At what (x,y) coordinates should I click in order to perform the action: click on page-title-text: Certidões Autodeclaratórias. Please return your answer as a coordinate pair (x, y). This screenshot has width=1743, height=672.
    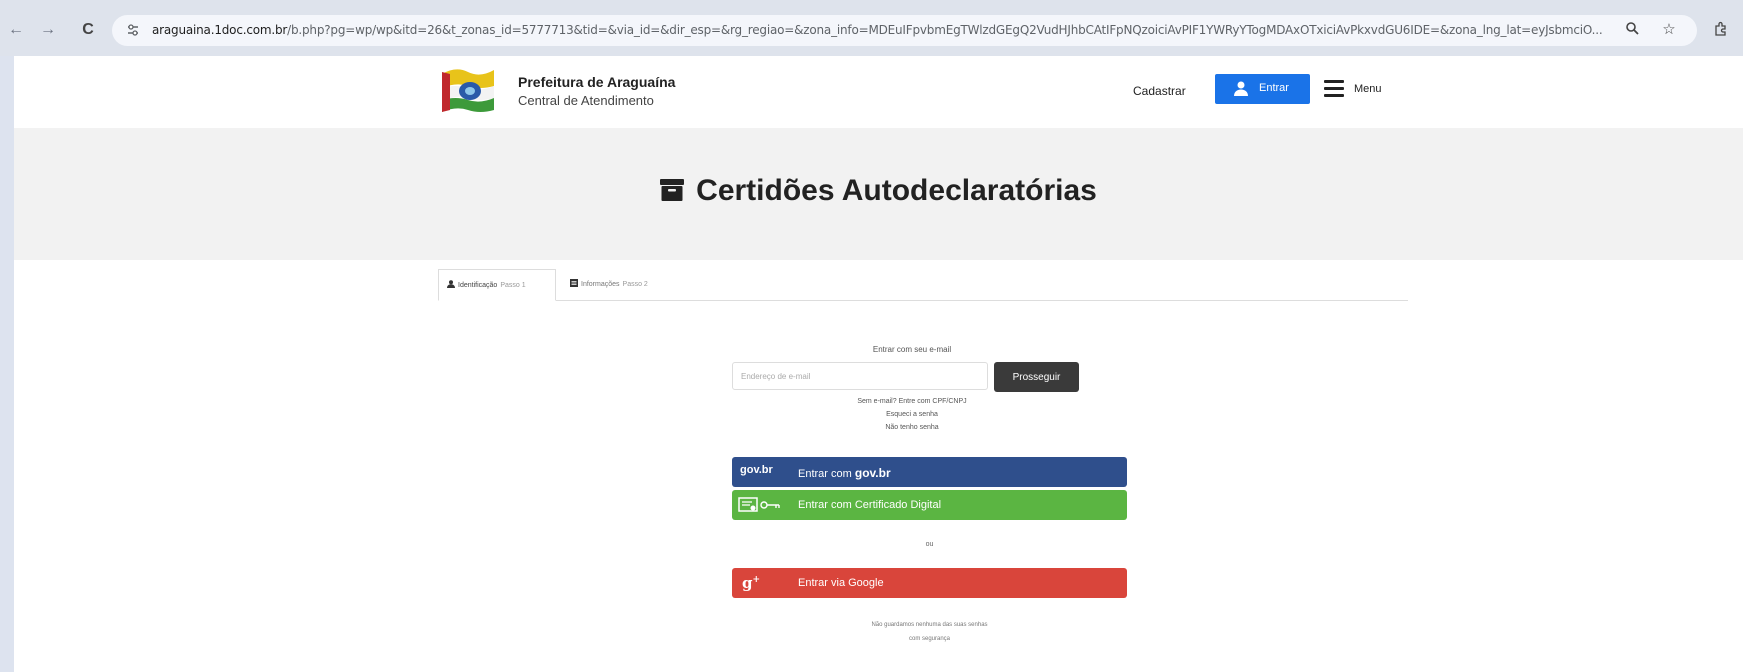
    Looking at the image, I should click on (896, 190).